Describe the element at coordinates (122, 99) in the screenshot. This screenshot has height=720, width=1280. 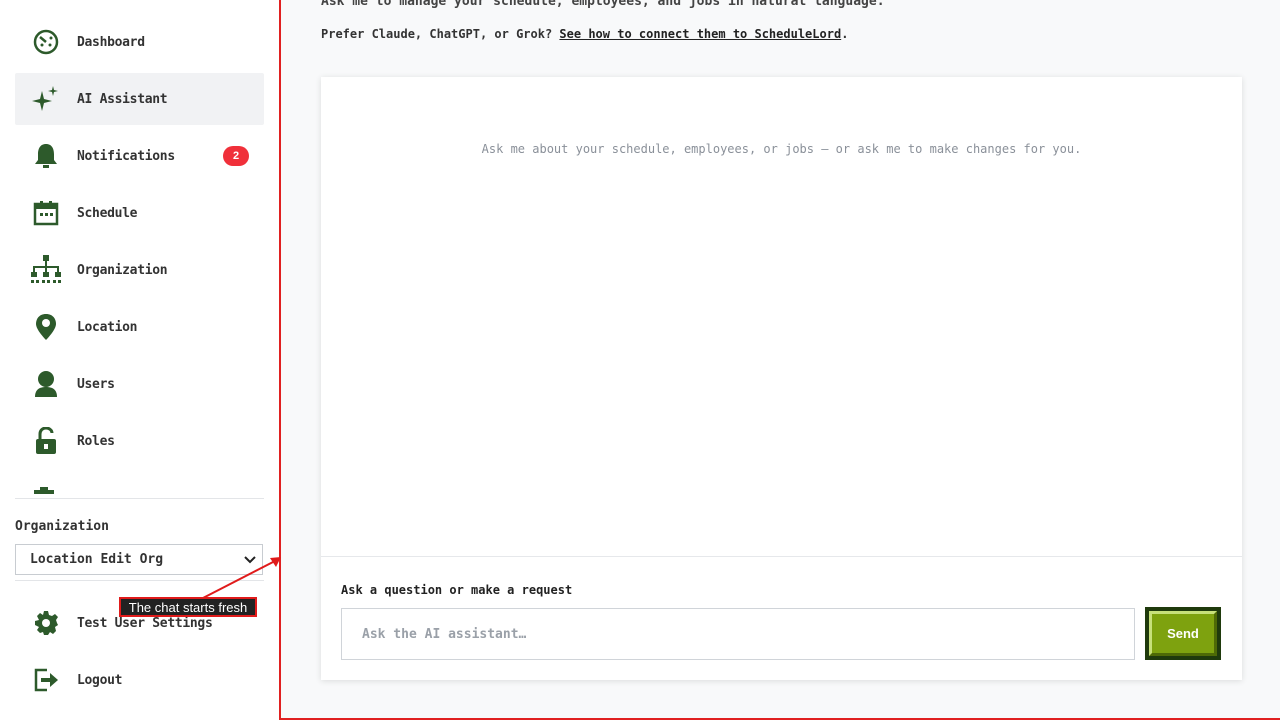
I see `sidebar-item-label: AI Assistant` at that location.